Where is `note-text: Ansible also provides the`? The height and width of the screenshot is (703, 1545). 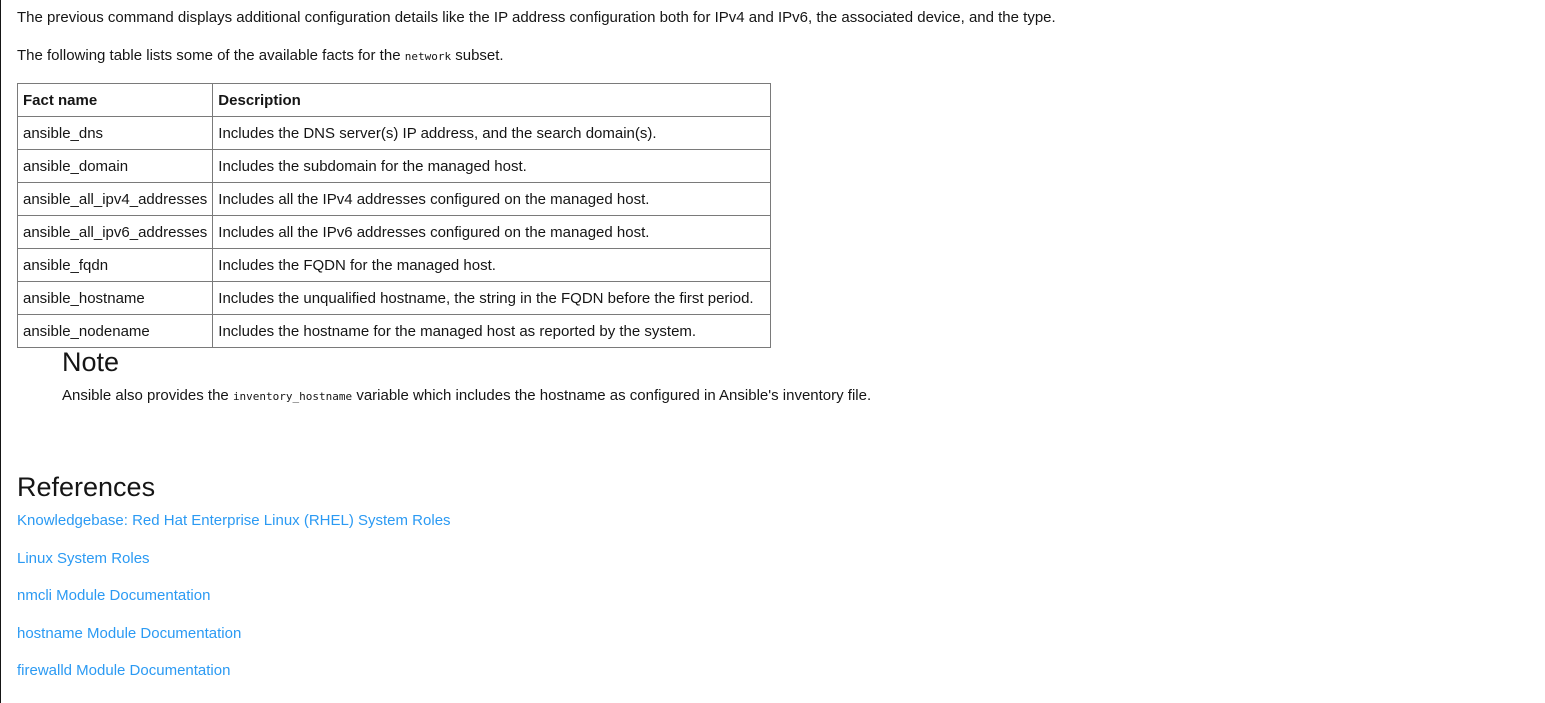
note-text: Ansible also provides the is located at coordinates (147, 395).